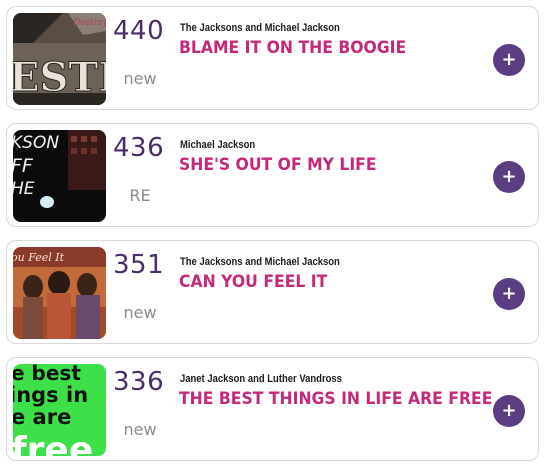 This screenshot has width=547, height=471. Describe the element at coordinates (36, 143) in the screenshot. I see `svg-text: KSON` at that location.